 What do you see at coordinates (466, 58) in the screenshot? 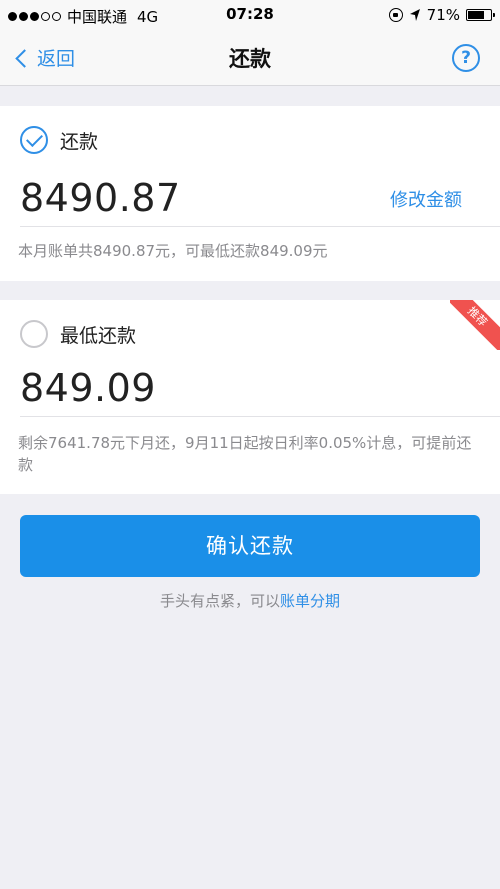
I see `help-icon: ?` at bounding box center [466, 58].